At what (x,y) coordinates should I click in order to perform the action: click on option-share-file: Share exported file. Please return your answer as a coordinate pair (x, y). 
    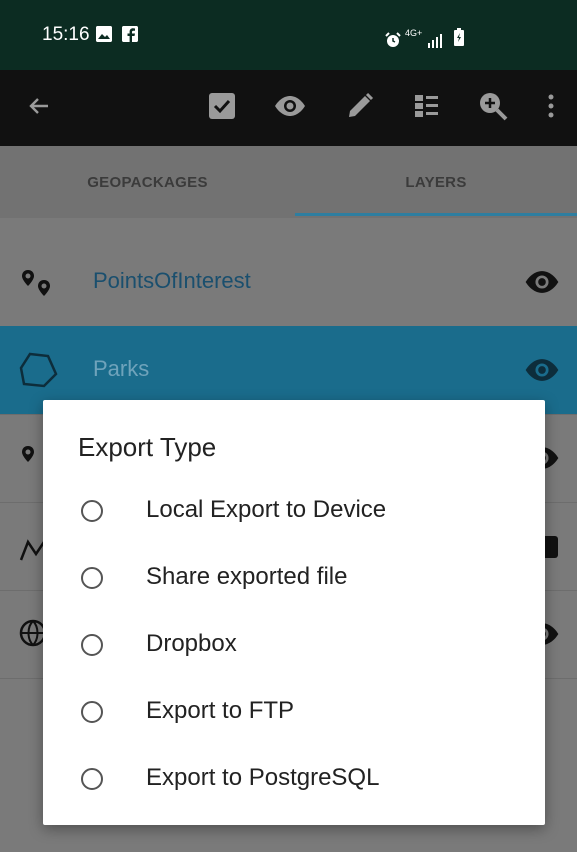
    Looking at the image, I should click on (294, 580).